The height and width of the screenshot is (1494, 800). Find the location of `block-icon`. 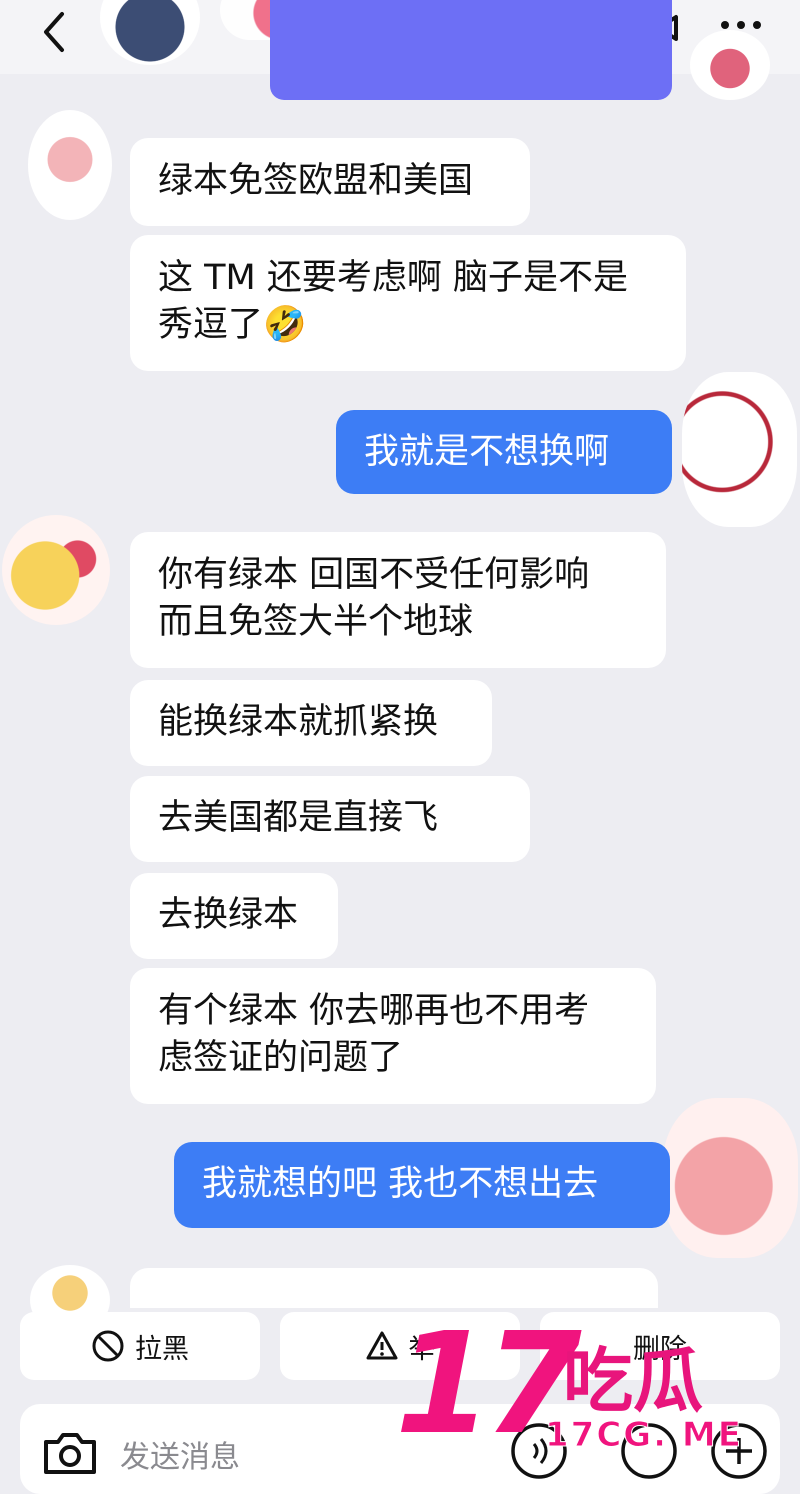

block-icon is located at coordinates (108, 1346).